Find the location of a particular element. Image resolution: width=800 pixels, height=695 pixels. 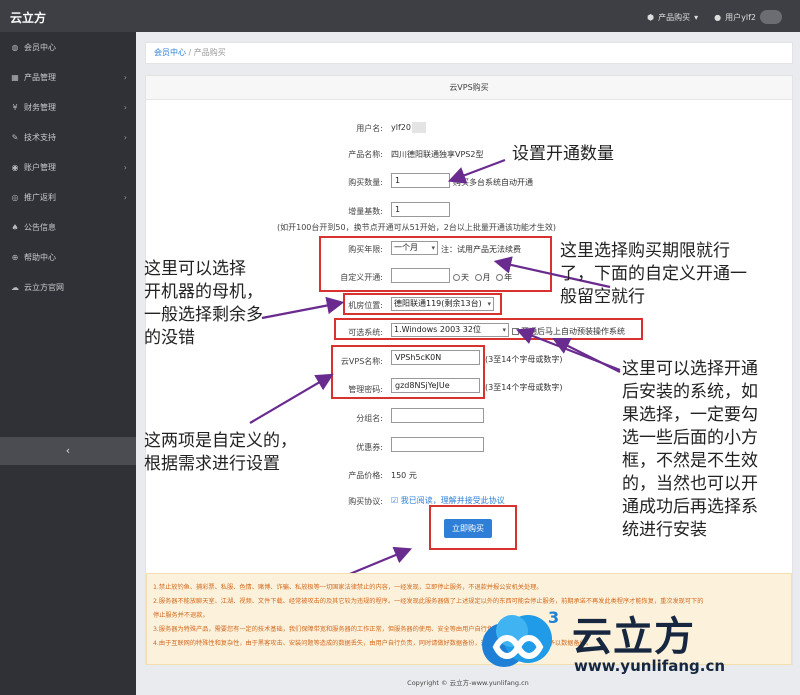

sidebar-item-label: 会员中心 is located at coordinates (40, 47).